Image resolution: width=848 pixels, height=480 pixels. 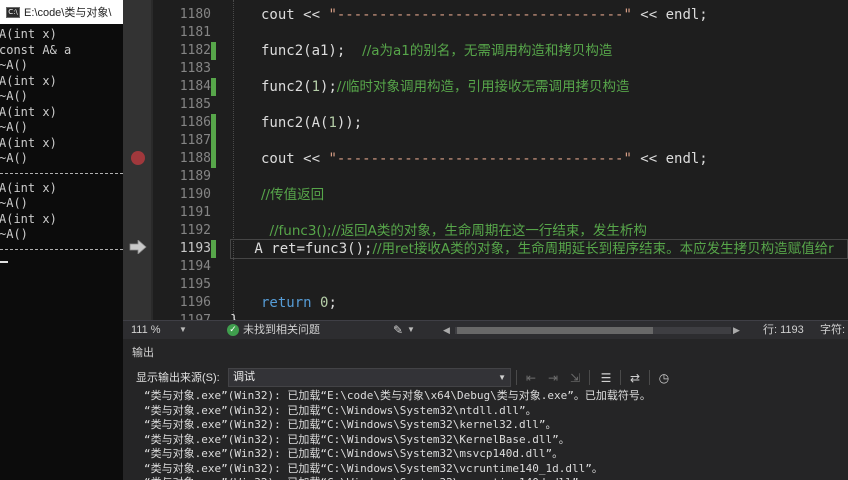 What do you see at coordinates (553, 378) in the screenshot?
I see `find-next-icon: ⇥` at bounding box center [553, 378].